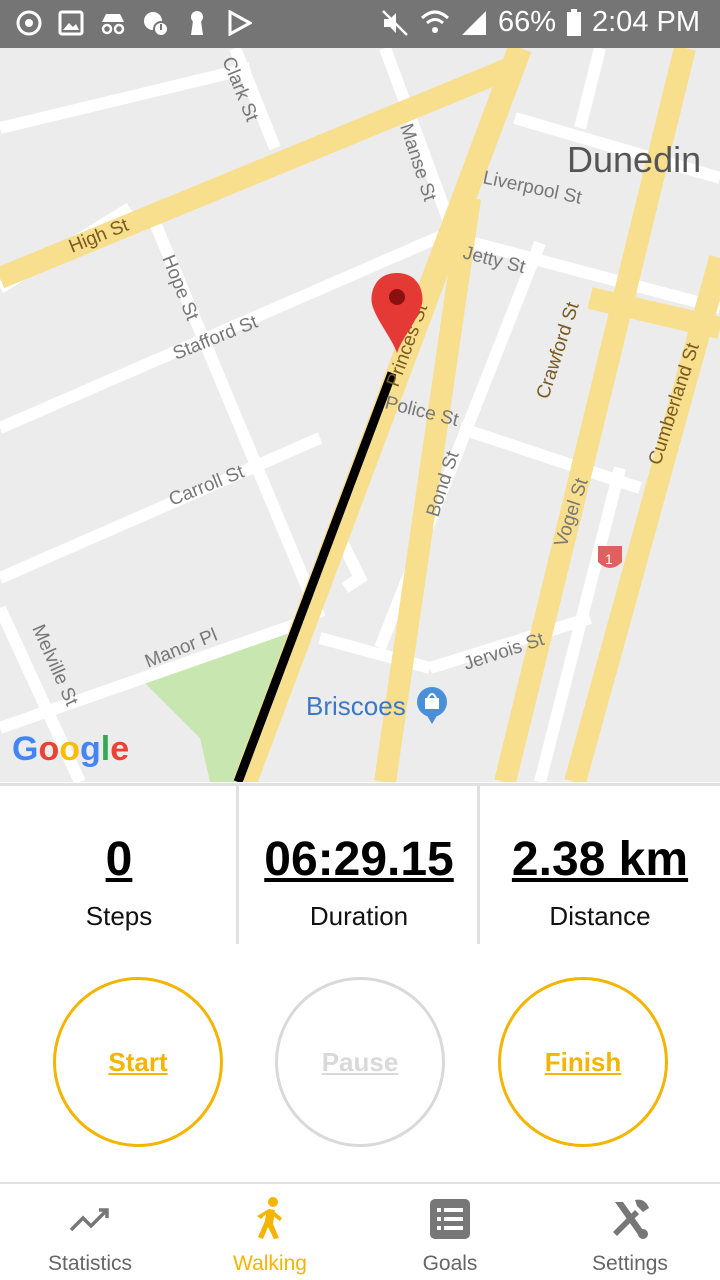 Image resolution: width=720 pixels, height=1280 pixels. I want to click on walking-person-icon, so click(269, 1218).